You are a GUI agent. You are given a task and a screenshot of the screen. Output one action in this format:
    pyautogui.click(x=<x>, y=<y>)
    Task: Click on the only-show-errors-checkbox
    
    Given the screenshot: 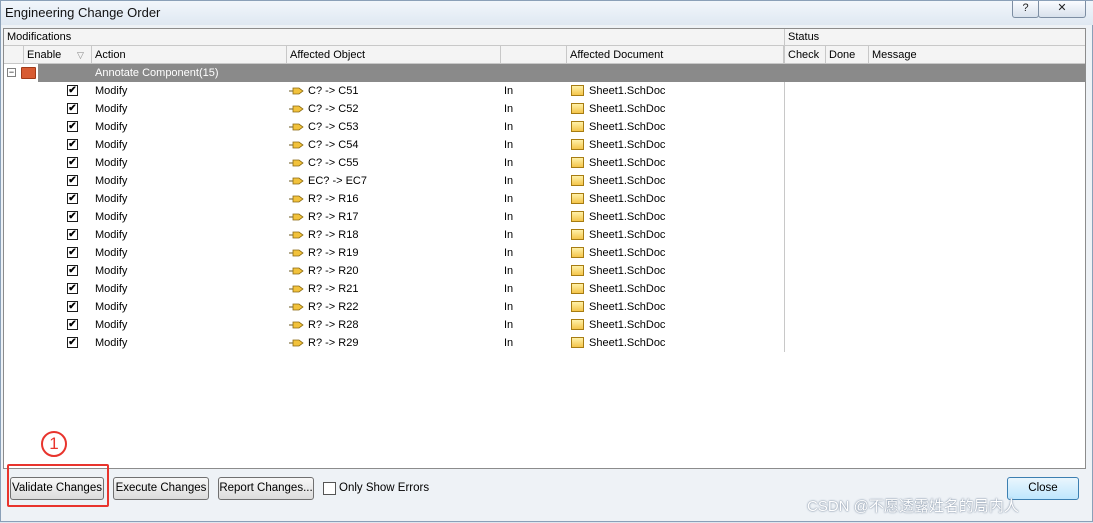 What is the action you would take?
    pyautogui.click(x=329, y=488)
    